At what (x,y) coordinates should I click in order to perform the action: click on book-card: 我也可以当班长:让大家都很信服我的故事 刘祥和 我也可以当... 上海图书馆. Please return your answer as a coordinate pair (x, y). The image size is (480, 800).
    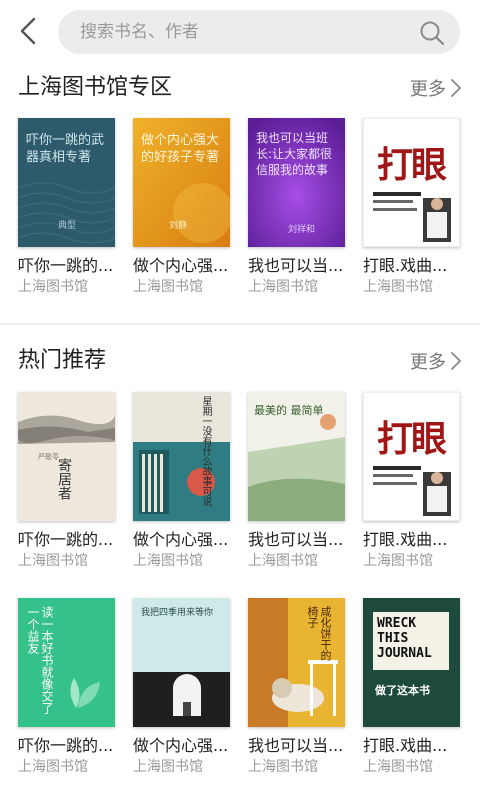
    Looking at the image, I should click on (298, 207).